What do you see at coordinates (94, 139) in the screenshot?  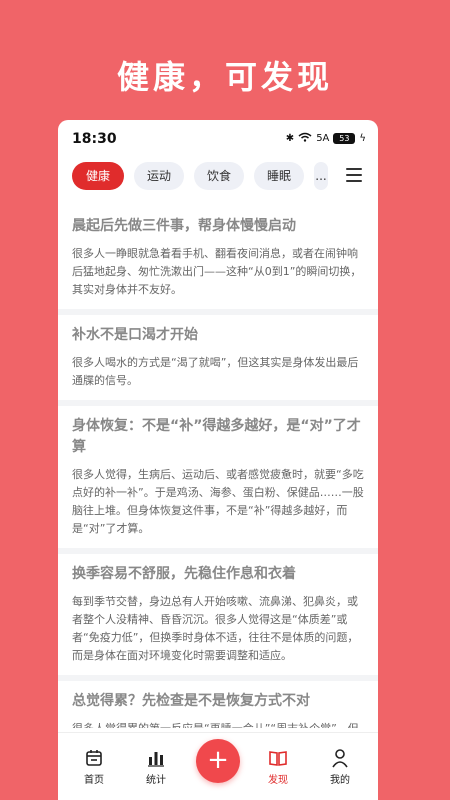 I see `status-time: 18:30` at bounding box center [94, 139].